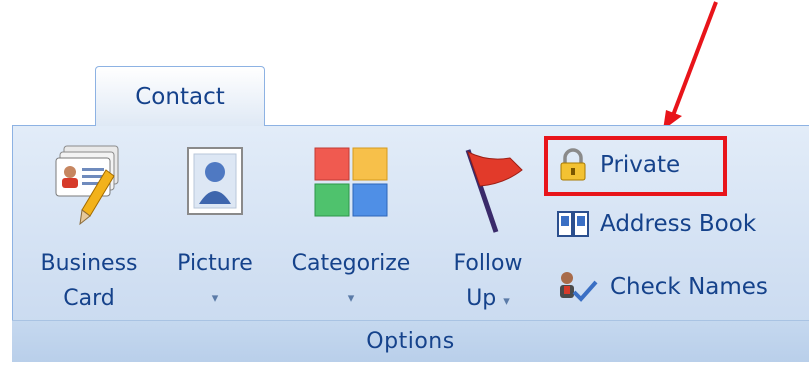  Describe the element at coordinates (573, 224) in the screenshot. I see `address-book-icon` at that location.